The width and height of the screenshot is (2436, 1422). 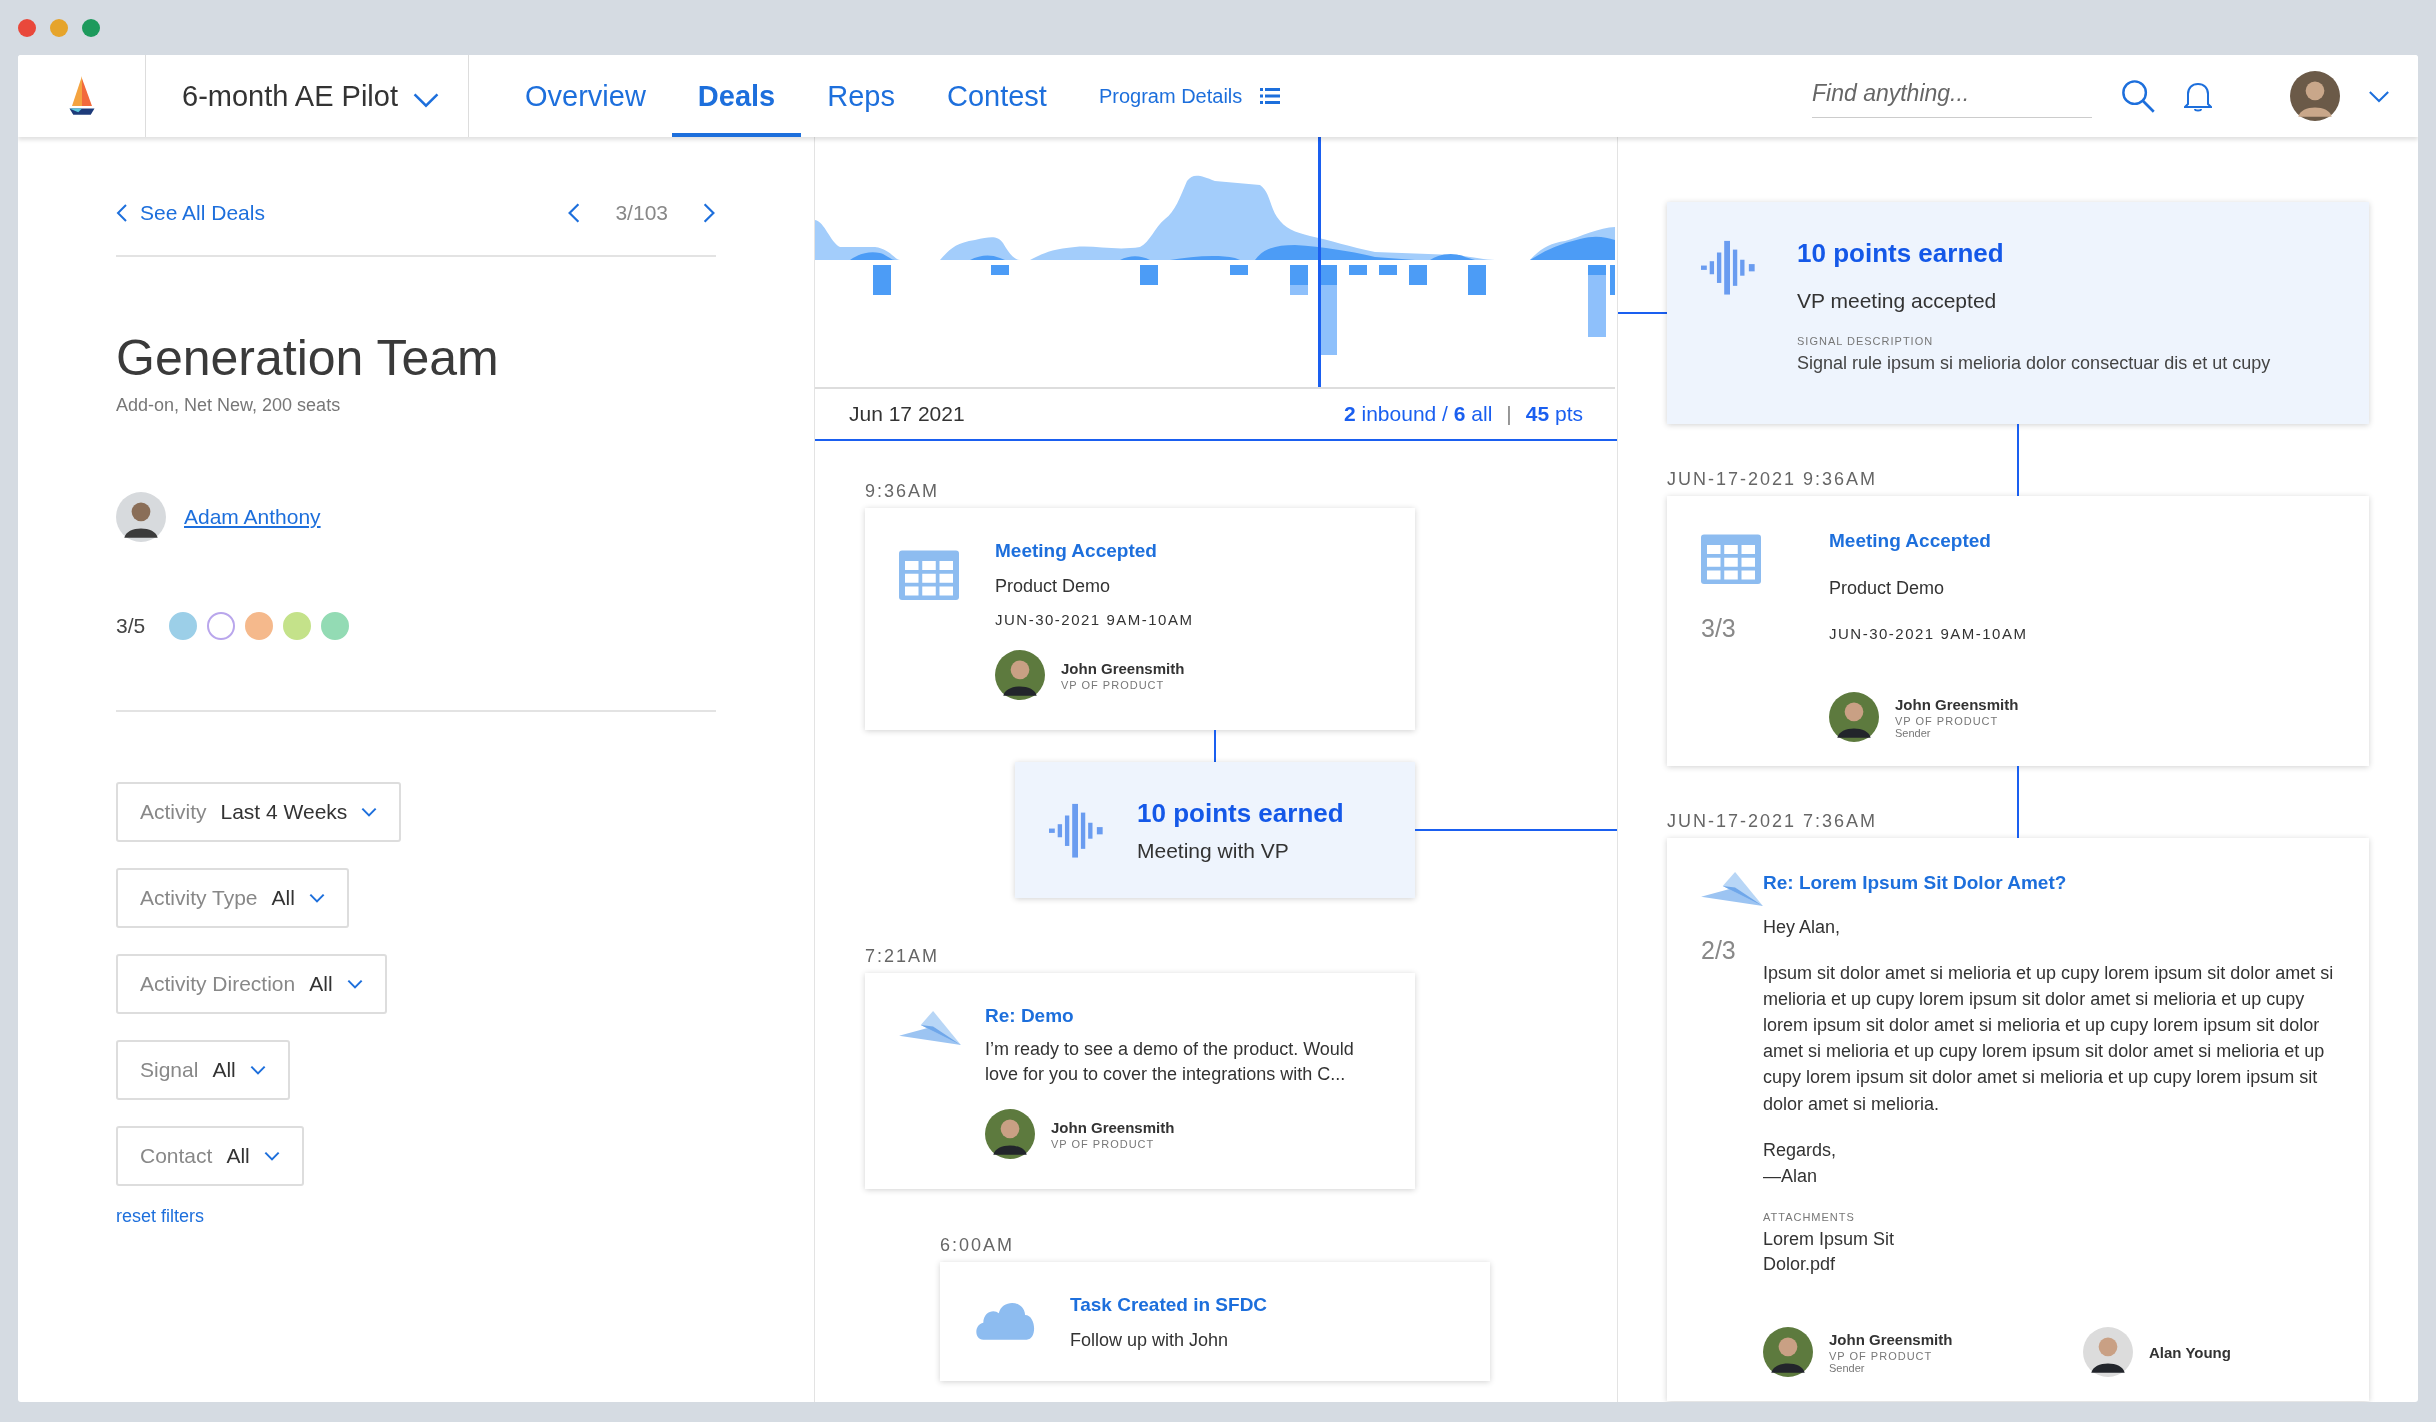 What do you see at coordinates (190, 213) in the screenshot?
I see `see-all-deals-link: See All Deals` at bounding box center [190, 213].